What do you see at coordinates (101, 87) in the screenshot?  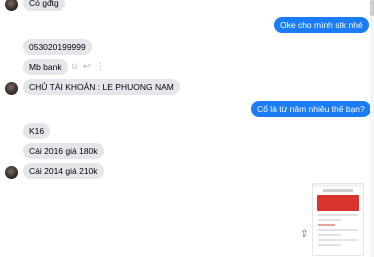 I see `incoming-message: CHỦ TÀI KHOẢN : LE PHUONG NAM` at bounding box center [101, 87].